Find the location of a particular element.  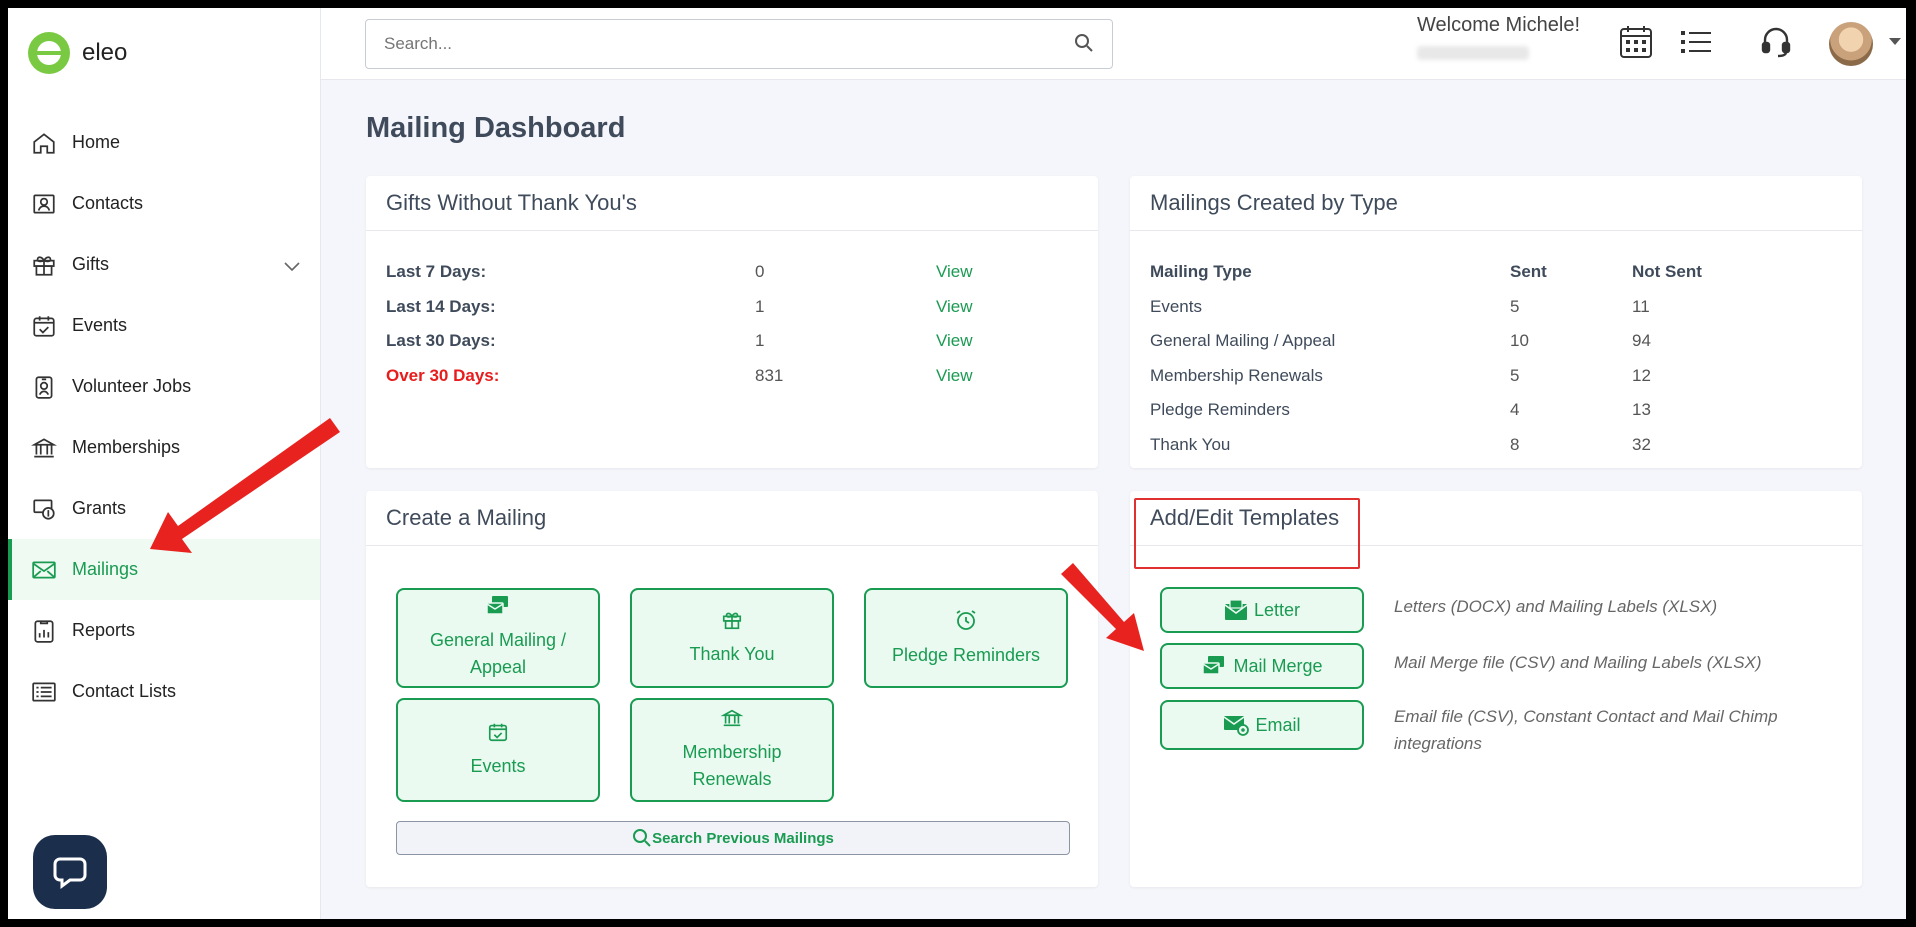

table-cell-not-sent: 32 is located at coordinates (1641, 444).